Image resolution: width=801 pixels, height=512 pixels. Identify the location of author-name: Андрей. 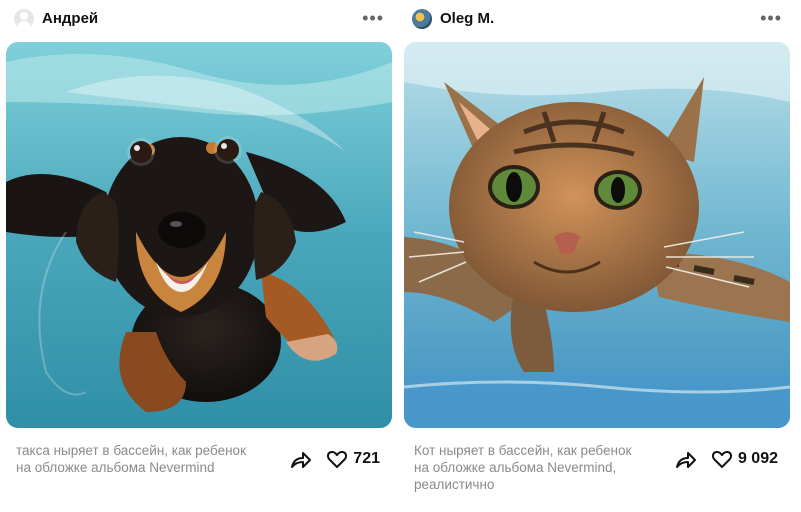
(70, 18).